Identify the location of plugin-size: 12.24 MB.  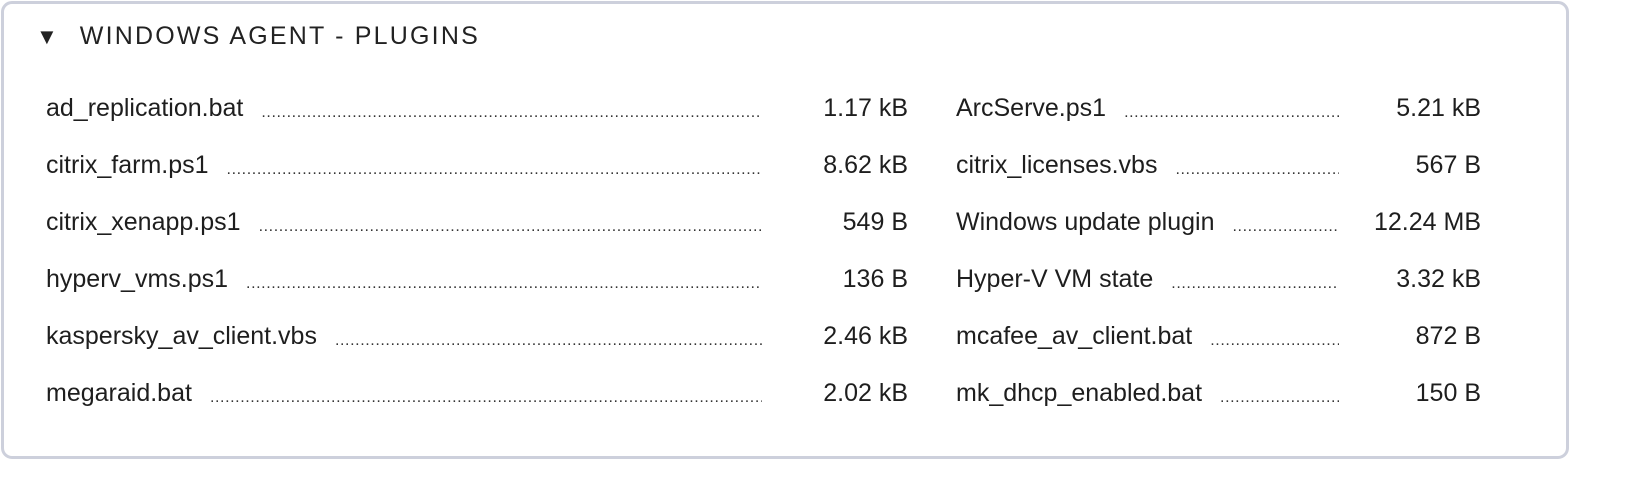
(1427, 222).